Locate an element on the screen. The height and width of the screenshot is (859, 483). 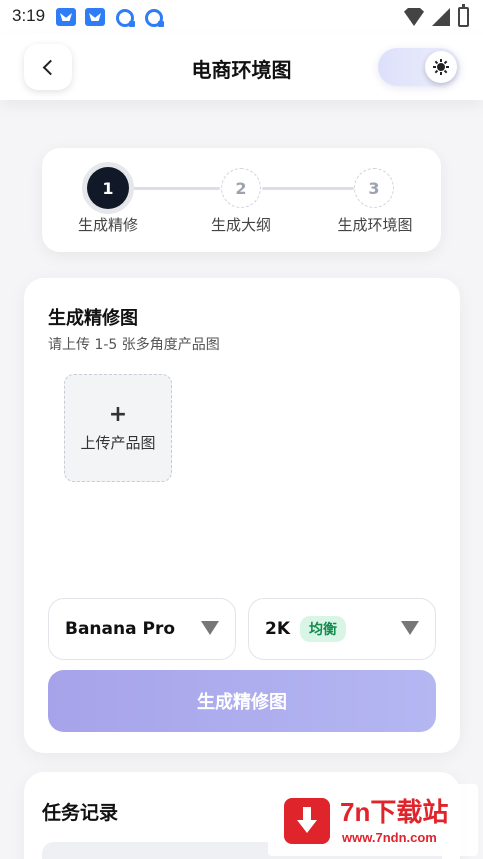
quality-badge: 均衡 is located at coordinates (323, 629).